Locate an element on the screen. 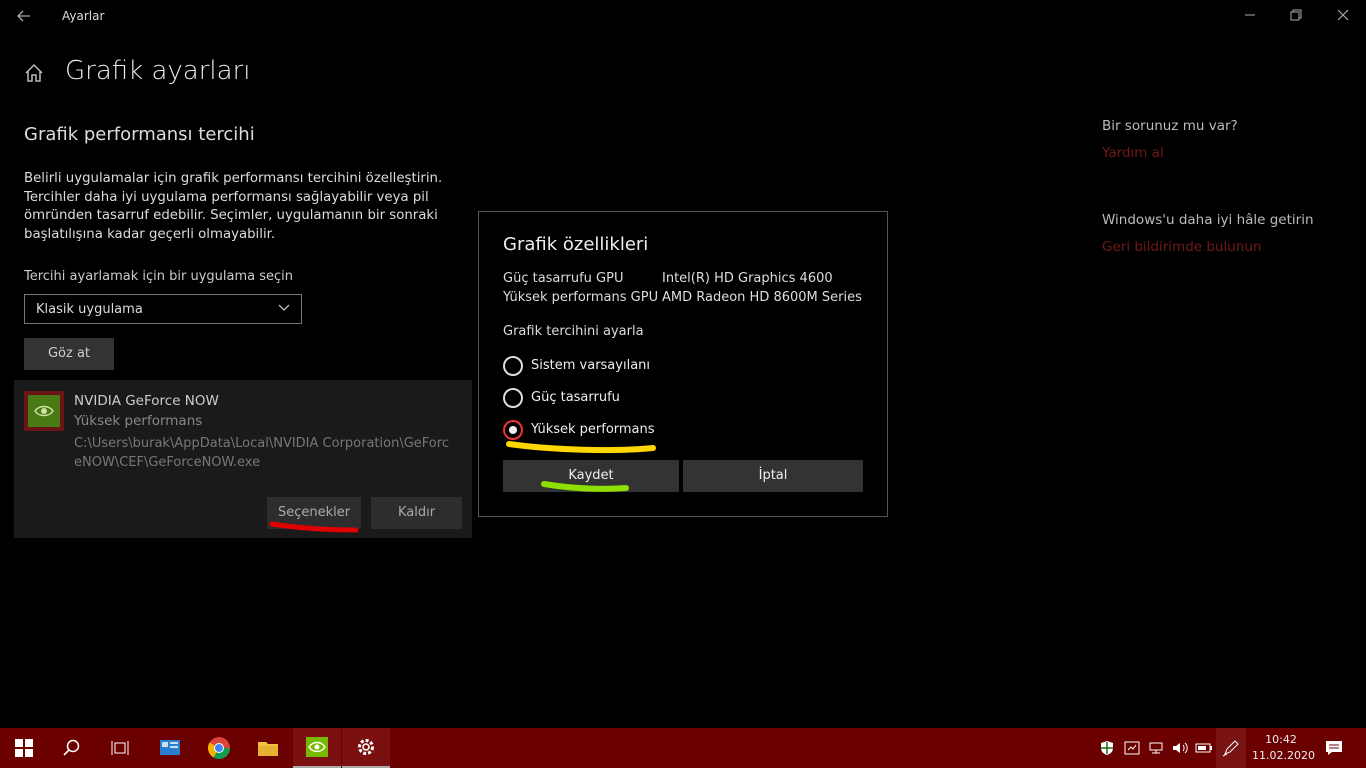  app-type-dropdown: Klasik uygulama is located at coordinates (163, 309).